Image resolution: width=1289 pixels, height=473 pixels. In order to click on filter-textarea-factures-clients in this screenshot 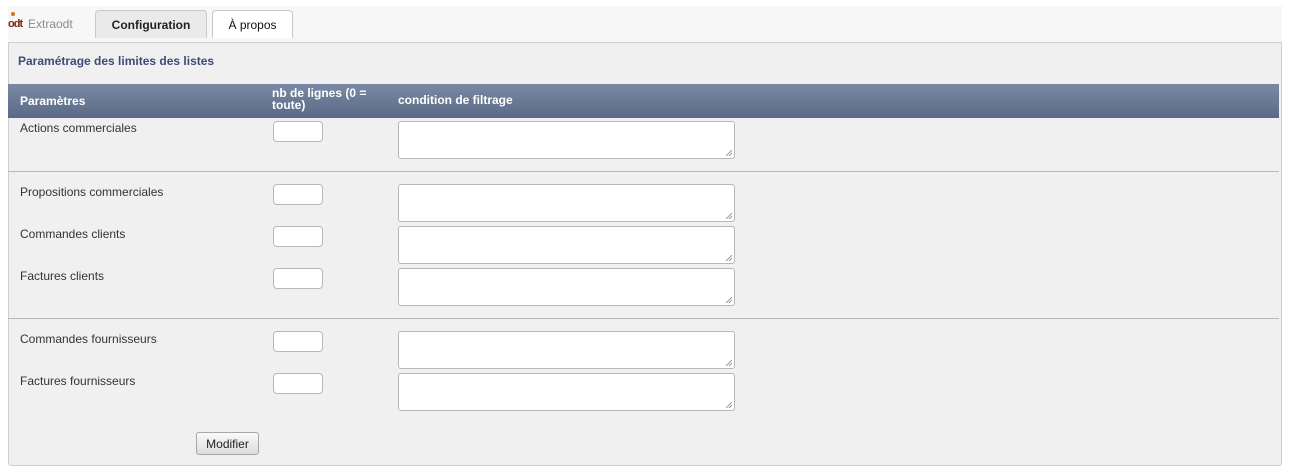, I will do `click(566, 287)`.